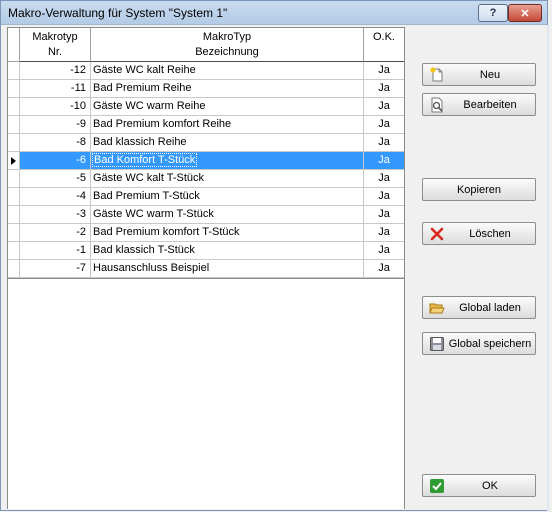 The width and height of the screenshot is (552, 512). I want to click on table-row: -9 Bad Premium komfort Reihe Ja, so click(206, 125).